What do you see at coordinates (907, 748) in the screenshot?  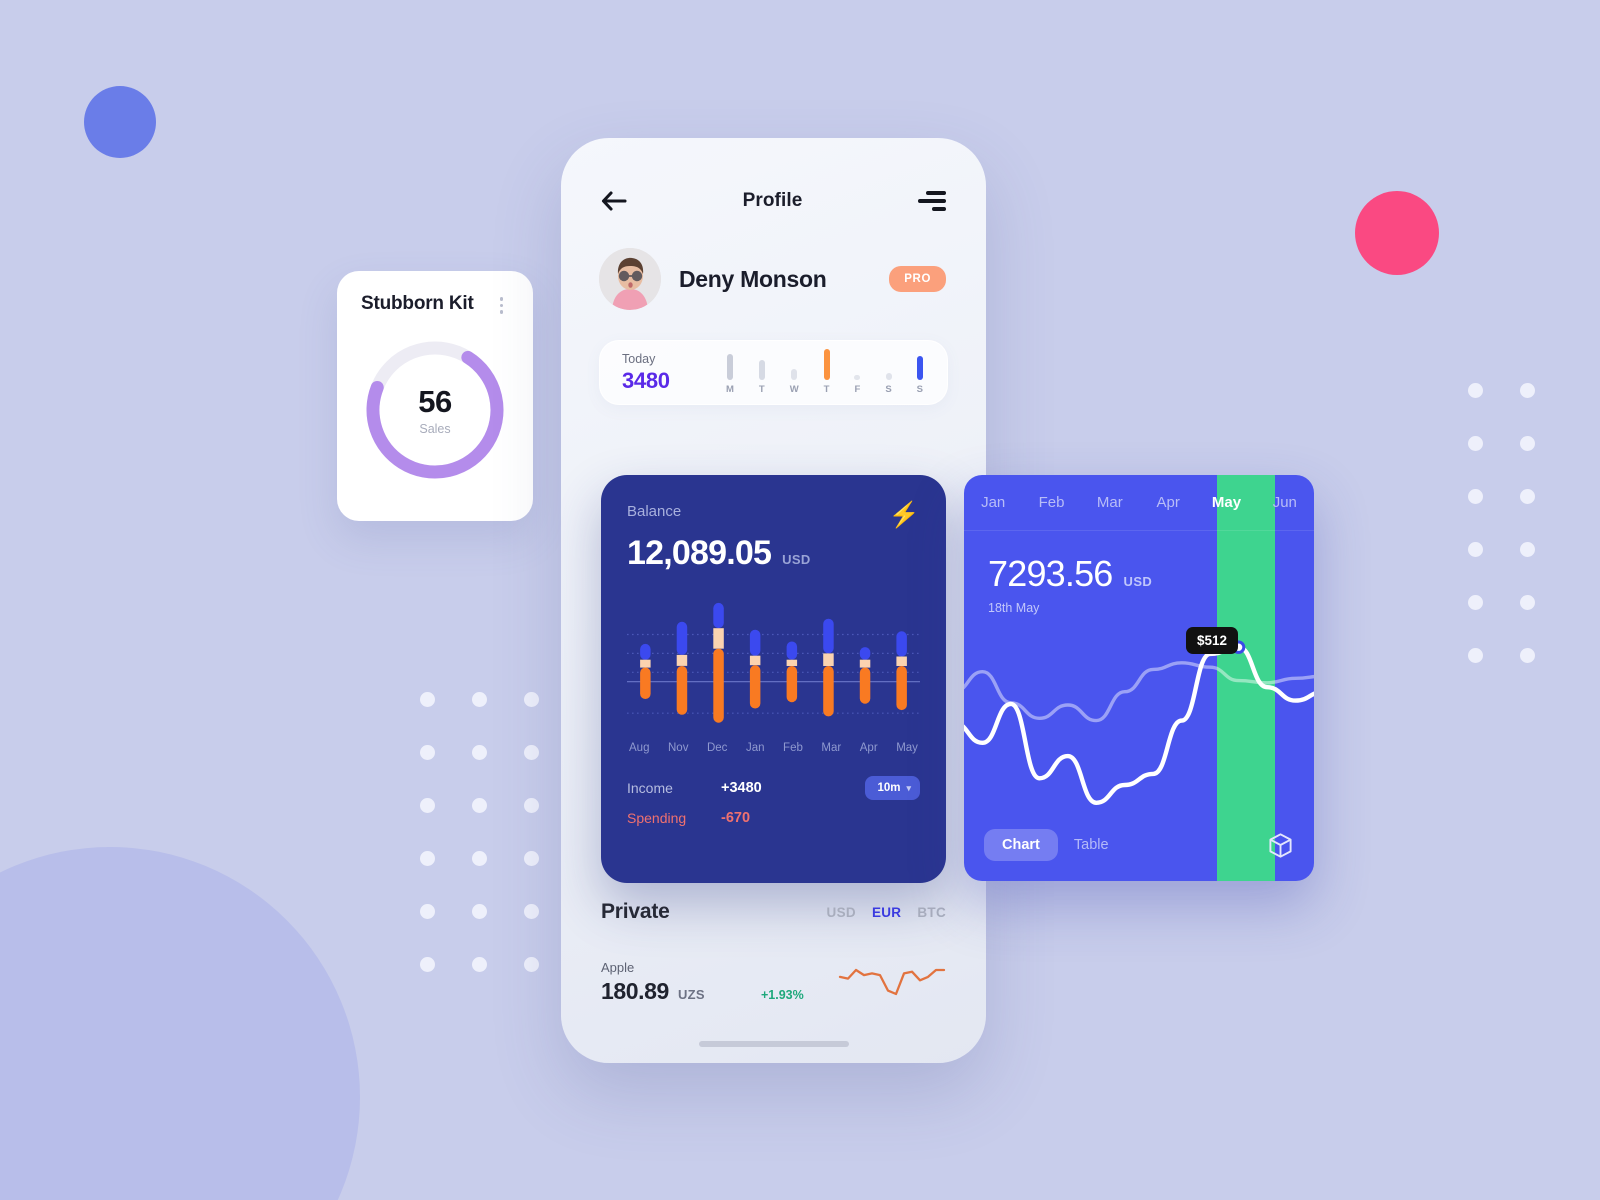 I see `candlestick-month-7: May` at bounding box center [907, 748].